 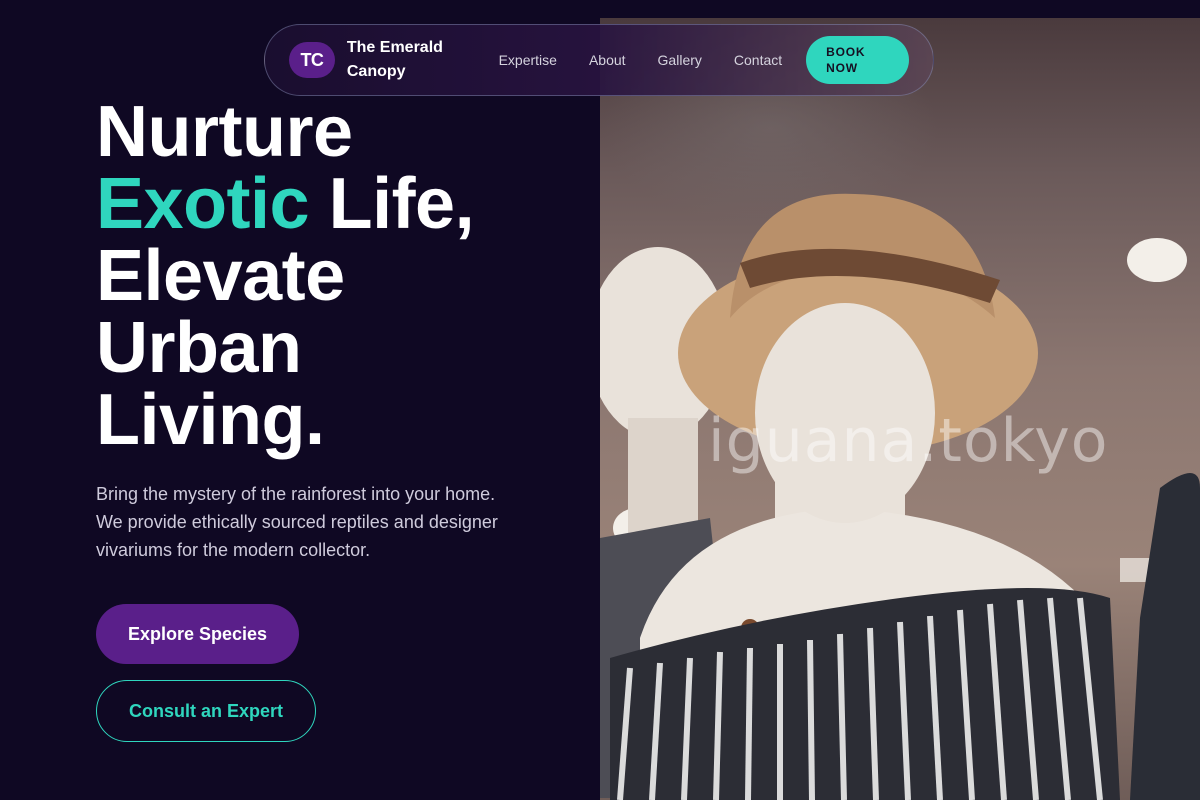 What do you see at coordinates (607, 60) in the screenshot?
I see `nav-link-about: About` at bounding box center [607, 60].